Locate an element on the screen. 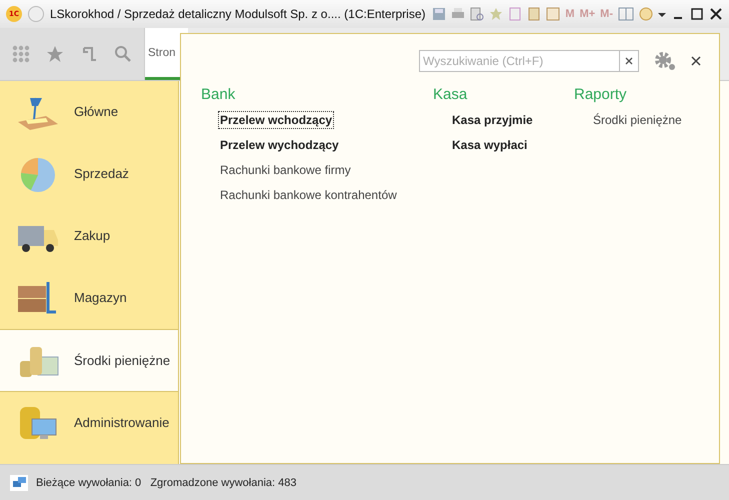  sidebar-item: Główne is located at coordinates (89, 112).